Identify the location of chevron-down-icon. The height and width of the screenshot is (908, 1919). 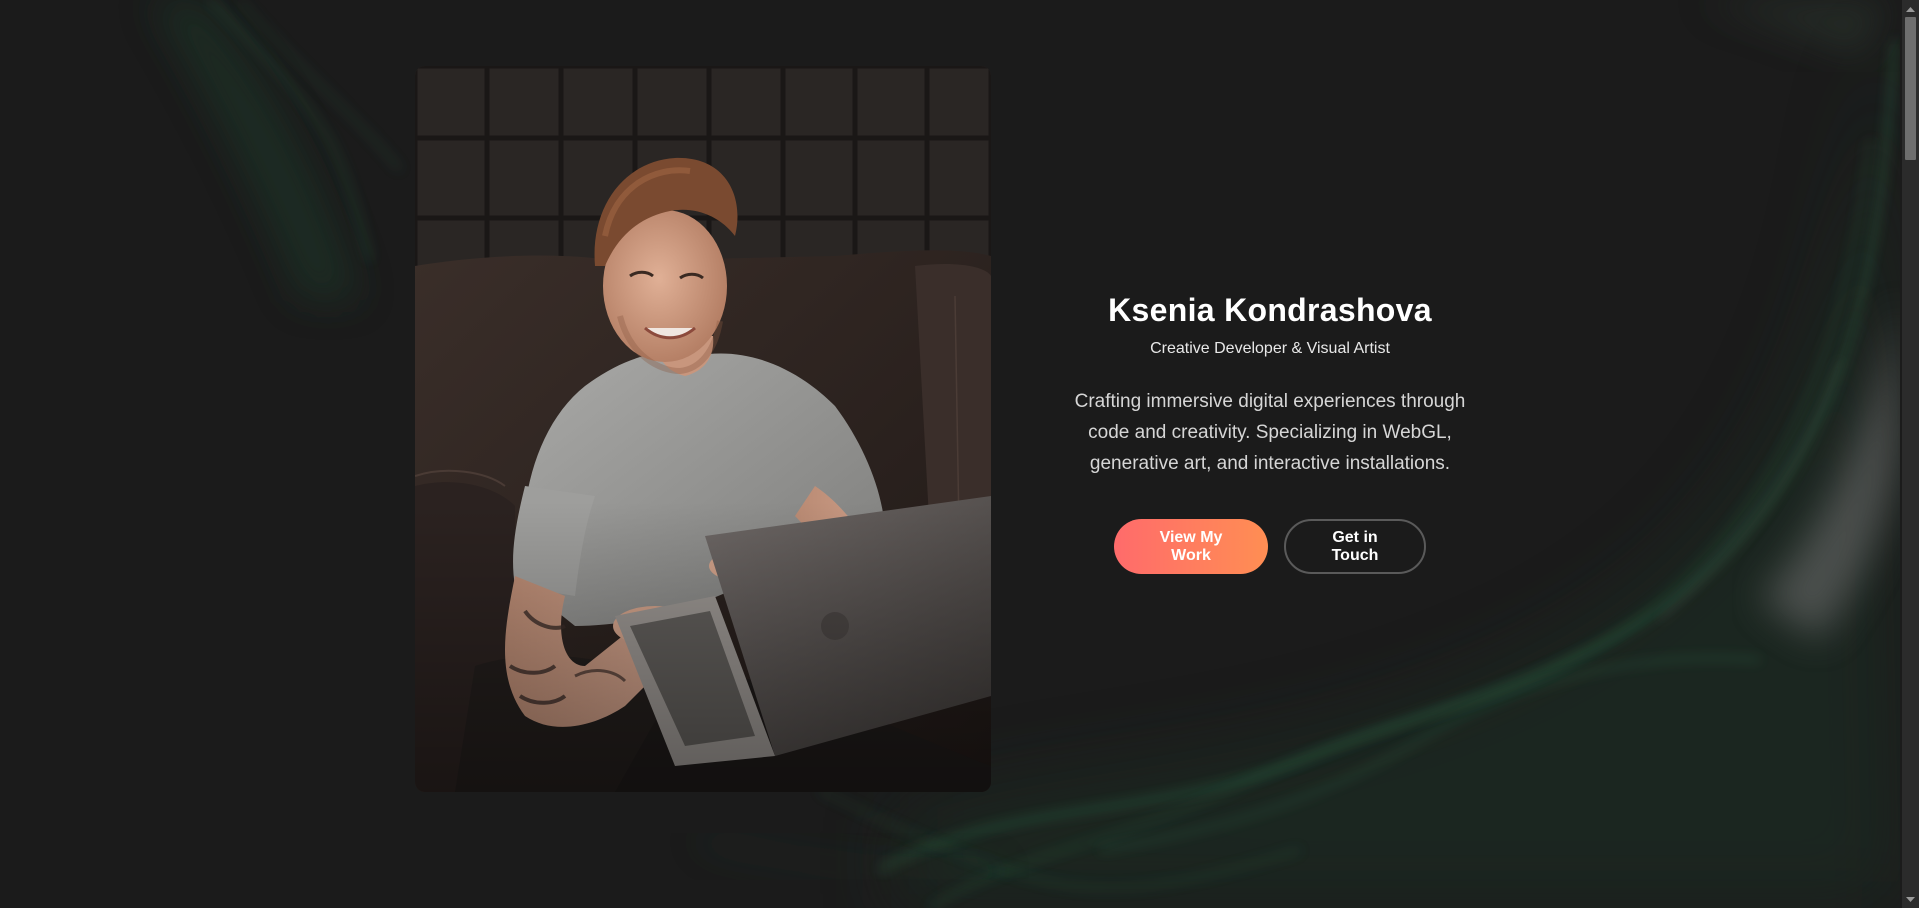
(1910, 899).